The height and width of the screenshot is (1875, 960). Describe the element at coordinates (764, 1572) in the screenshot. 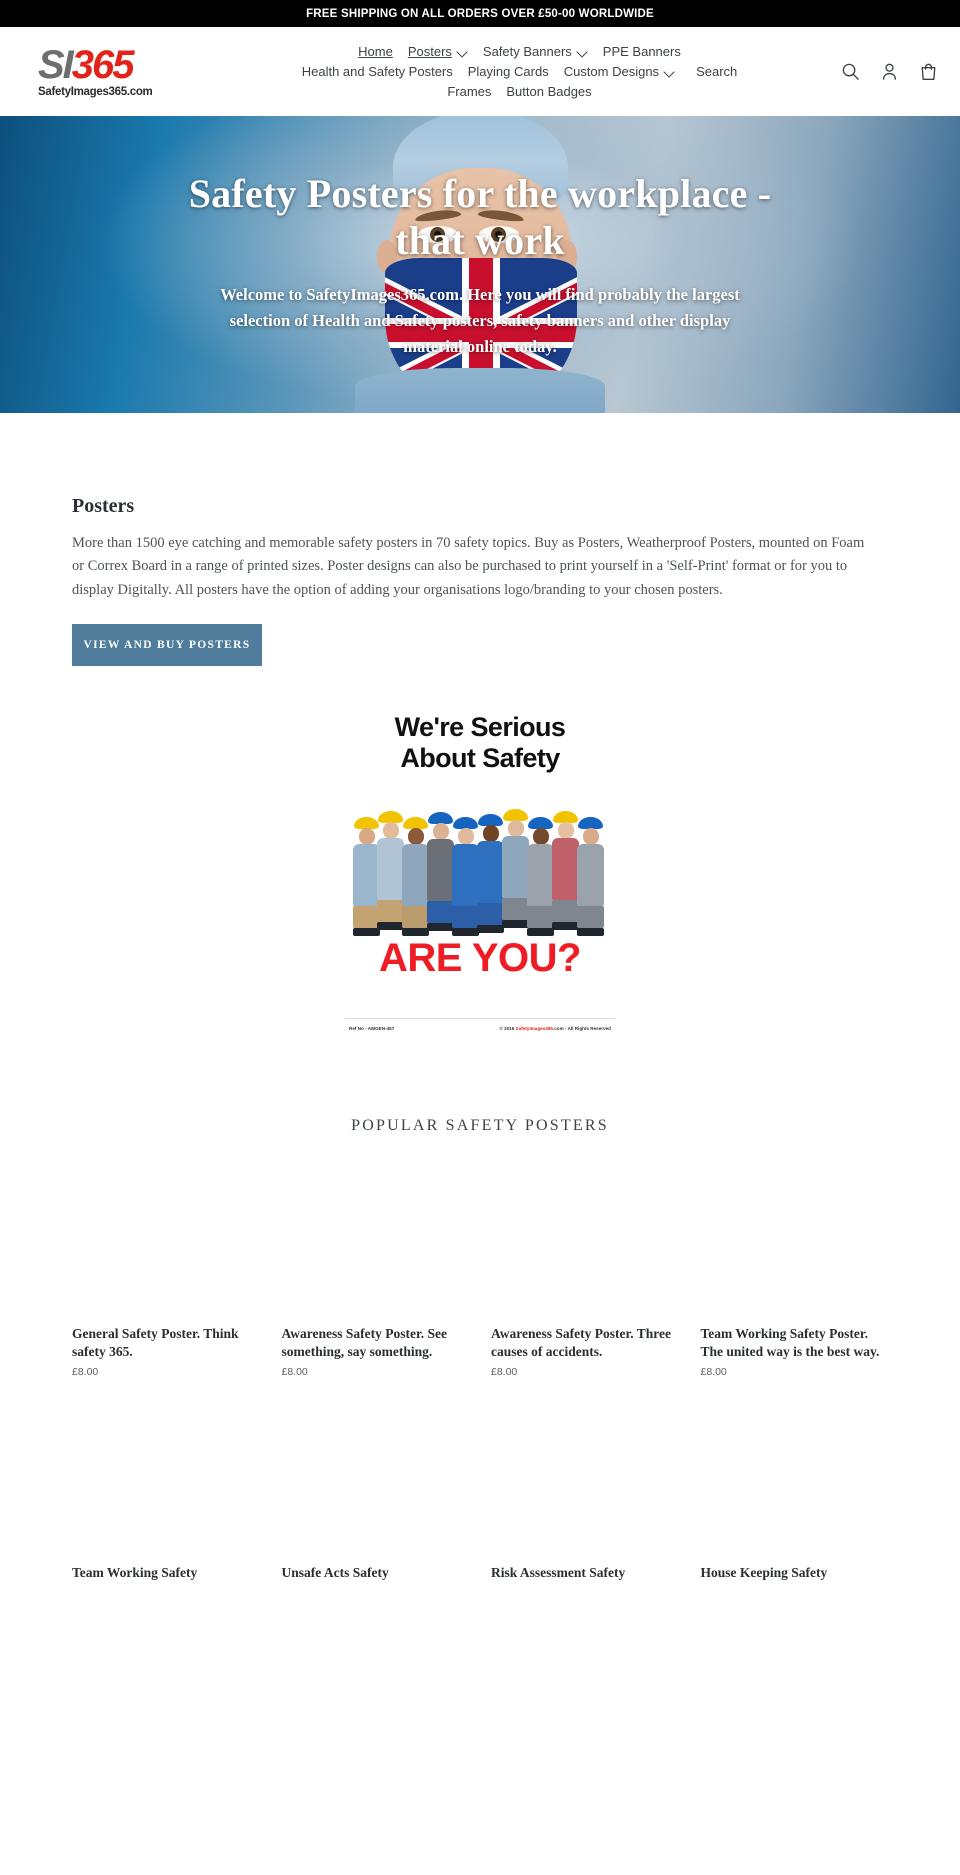

I see `product-title: House Keeping Safety` at that location.